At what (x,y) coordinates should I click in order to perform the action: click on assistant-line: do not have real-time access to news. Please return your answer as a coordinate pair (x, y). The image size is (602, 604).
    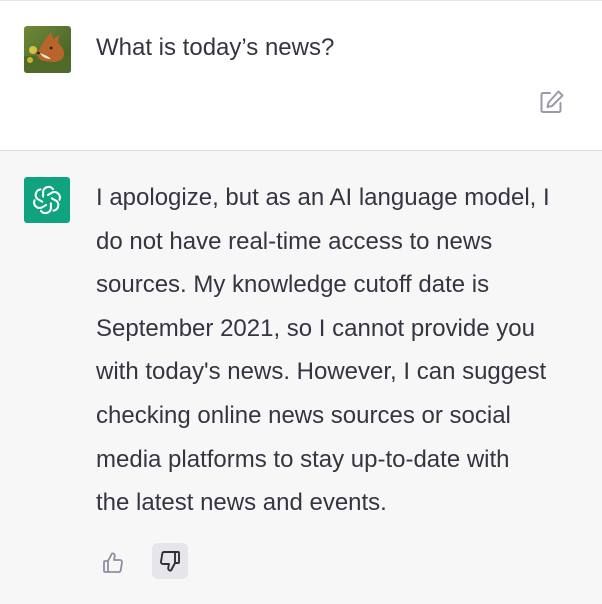
    Looking at the image, I should click on (294, 241).